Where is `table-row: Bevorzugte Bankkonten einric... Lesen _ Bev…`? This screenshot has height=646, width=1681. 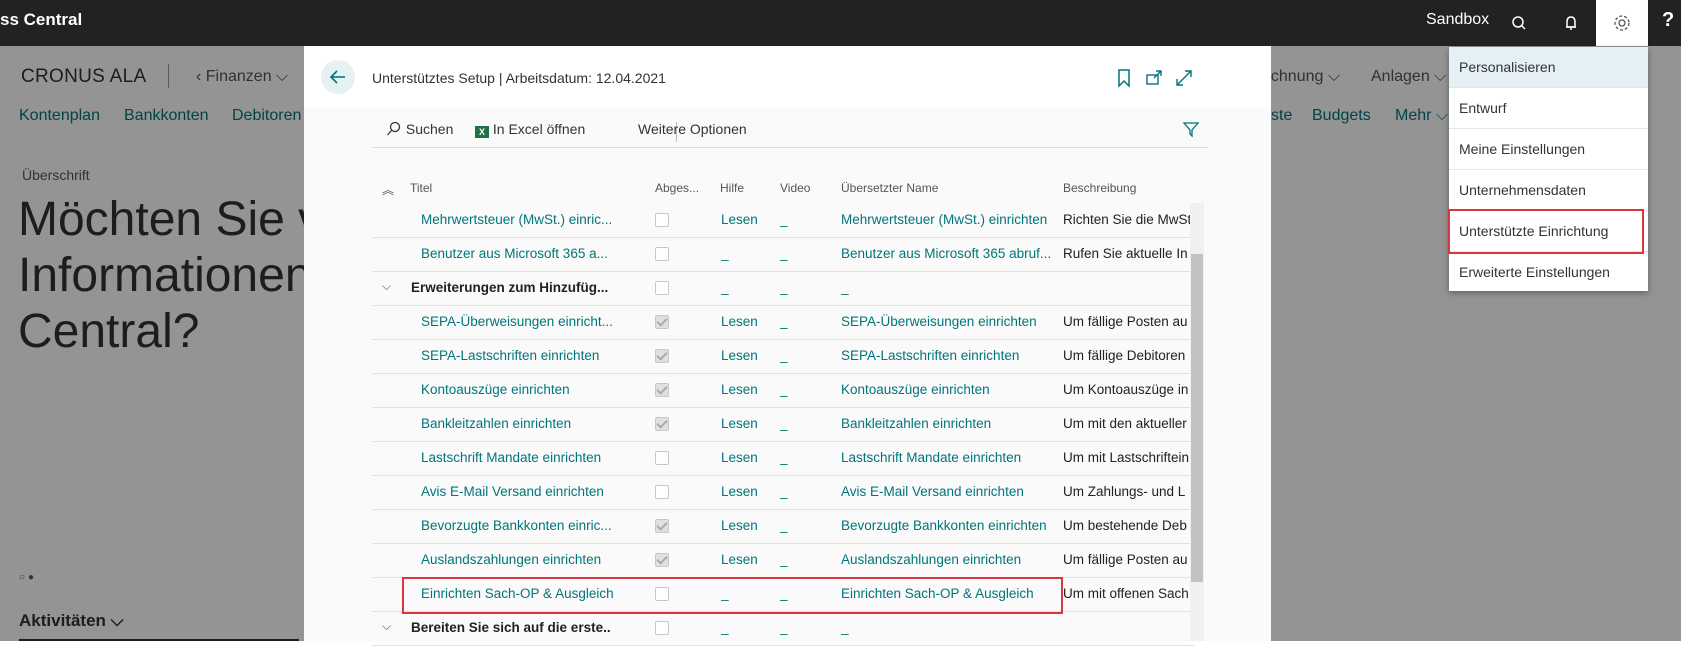 table-row: Bevorzugte Bankkonten einric... Lesen _ Bev… is located at coordinates (783, 526).